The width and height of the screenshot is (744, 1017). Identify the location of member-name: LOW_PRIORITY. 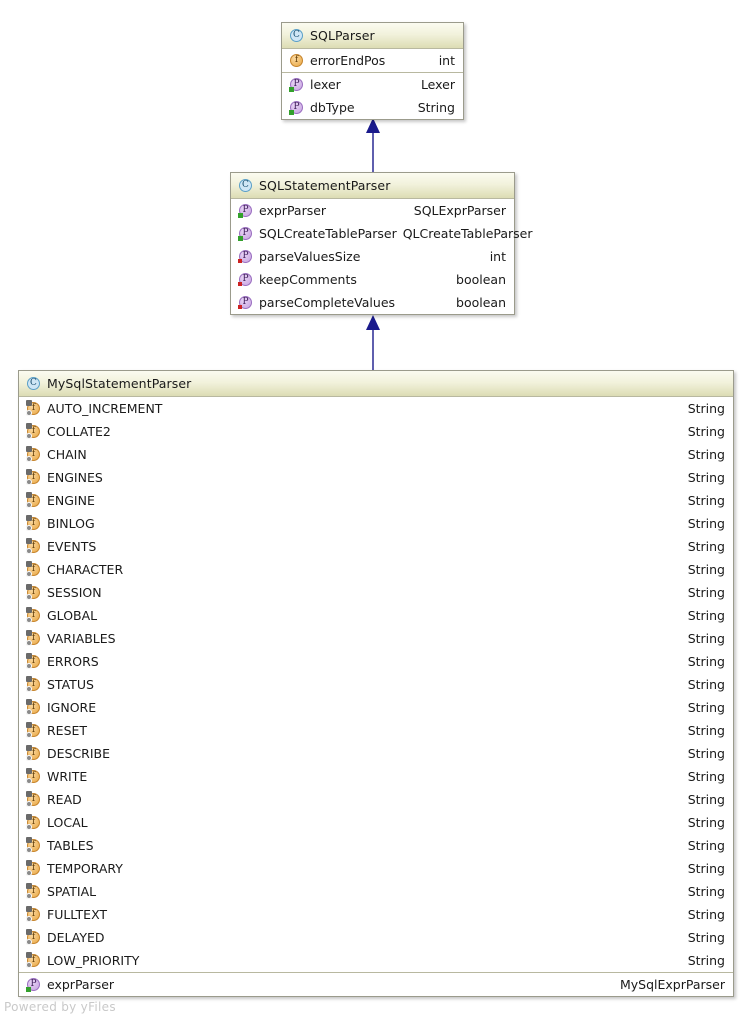
(93, 960).